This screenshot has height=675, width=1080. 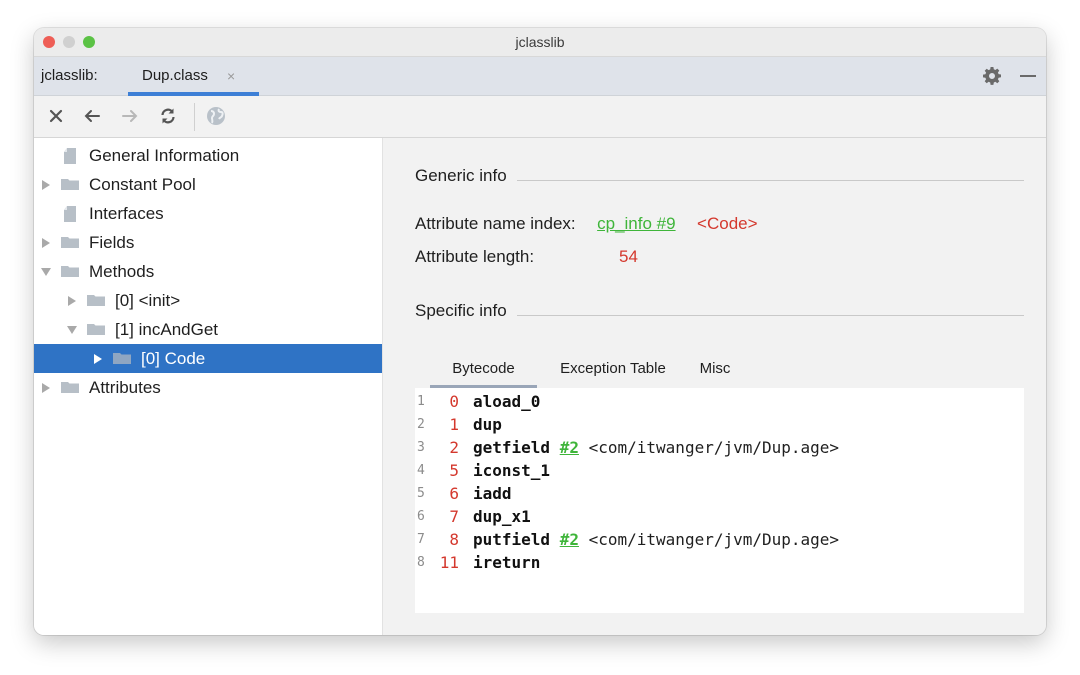 I want to click on close-file-button, so click(x=56, y=116).